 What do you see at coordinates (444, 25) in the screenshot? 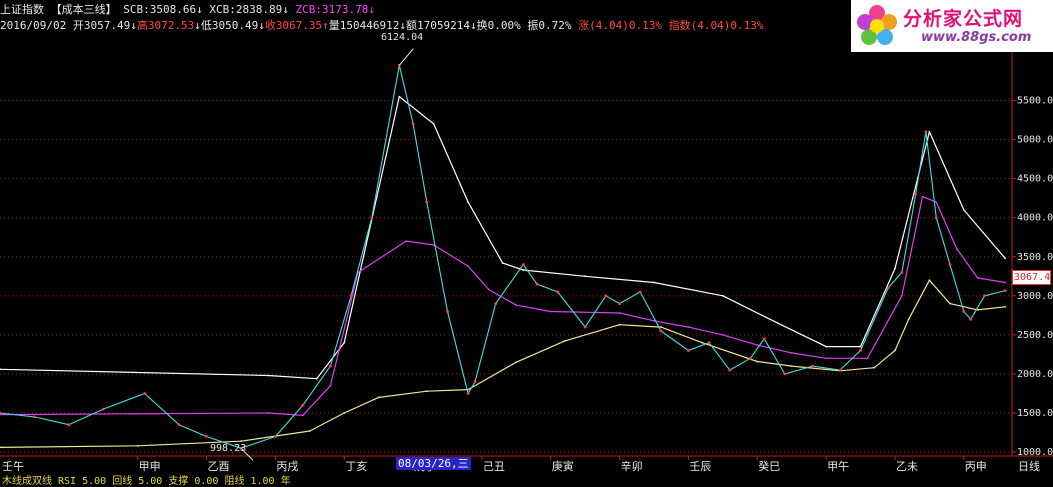
I see `amount-value: 17059214` at bounding box center [444, 25].